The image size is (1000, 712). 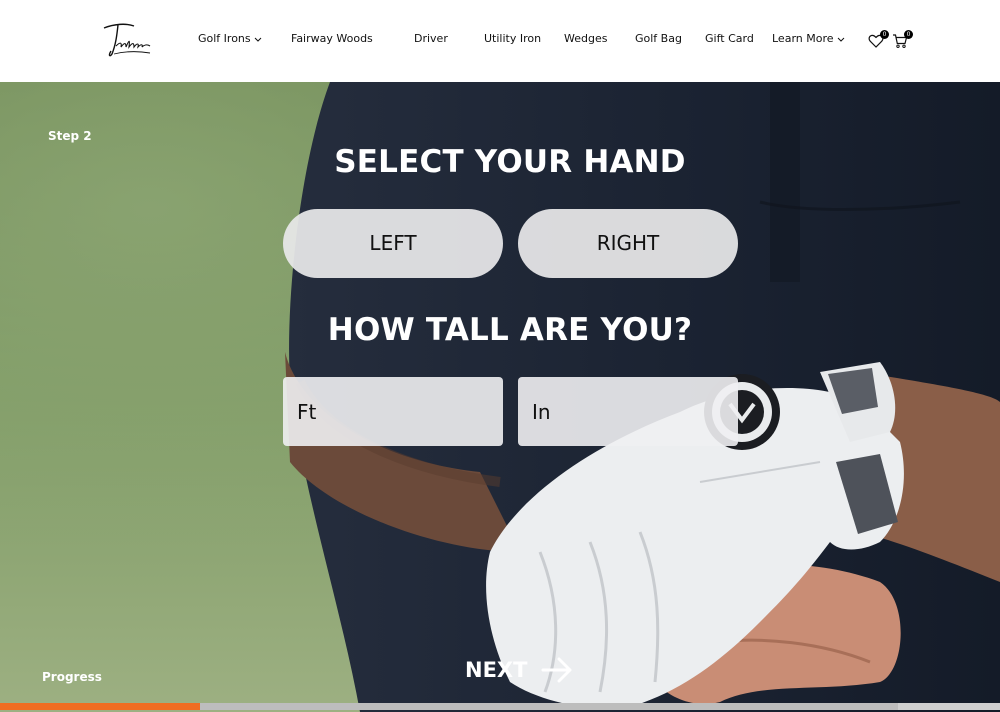 What do you see at coordinates (496, 670) in the screenshot?
I see `next-label: NEXT` at bounding box center [496, 670].